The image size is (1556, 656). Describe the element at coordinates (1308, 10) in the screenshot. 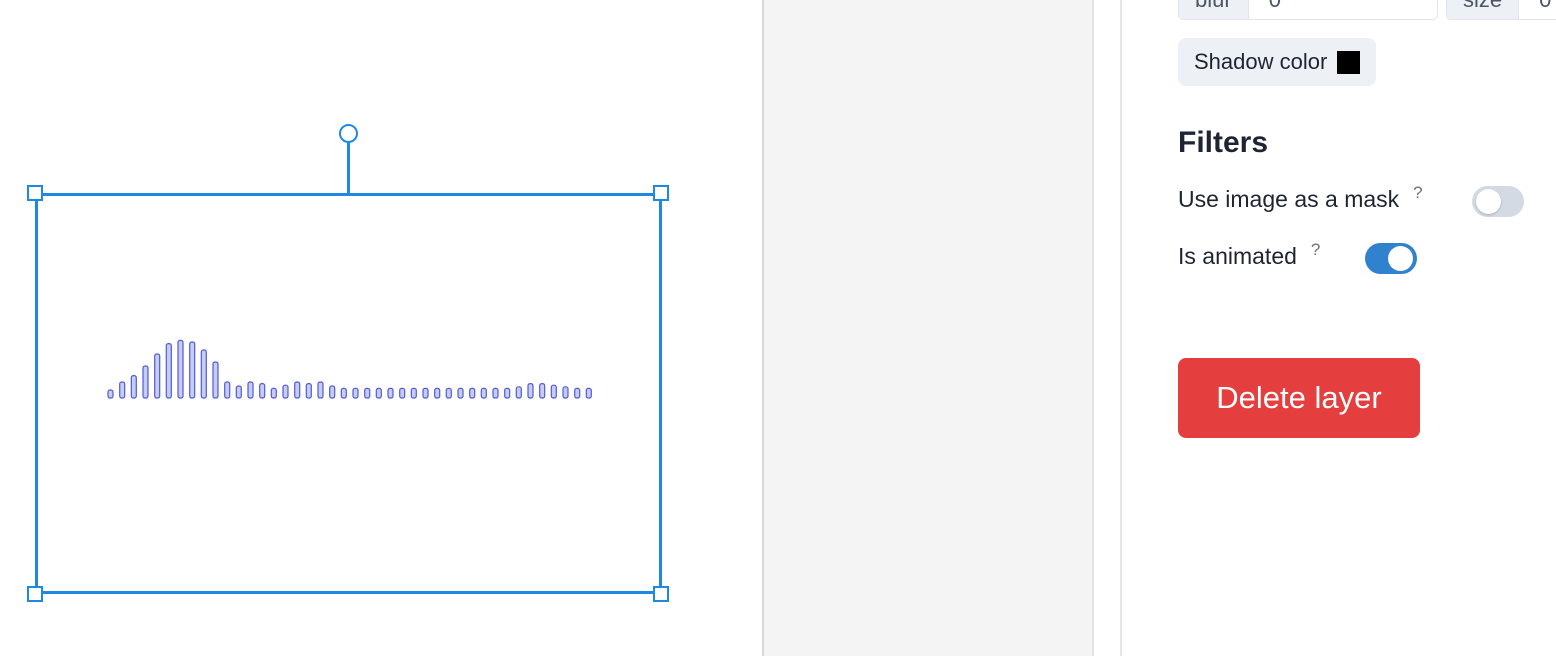

I see `blur-field: blur 0` at that location.